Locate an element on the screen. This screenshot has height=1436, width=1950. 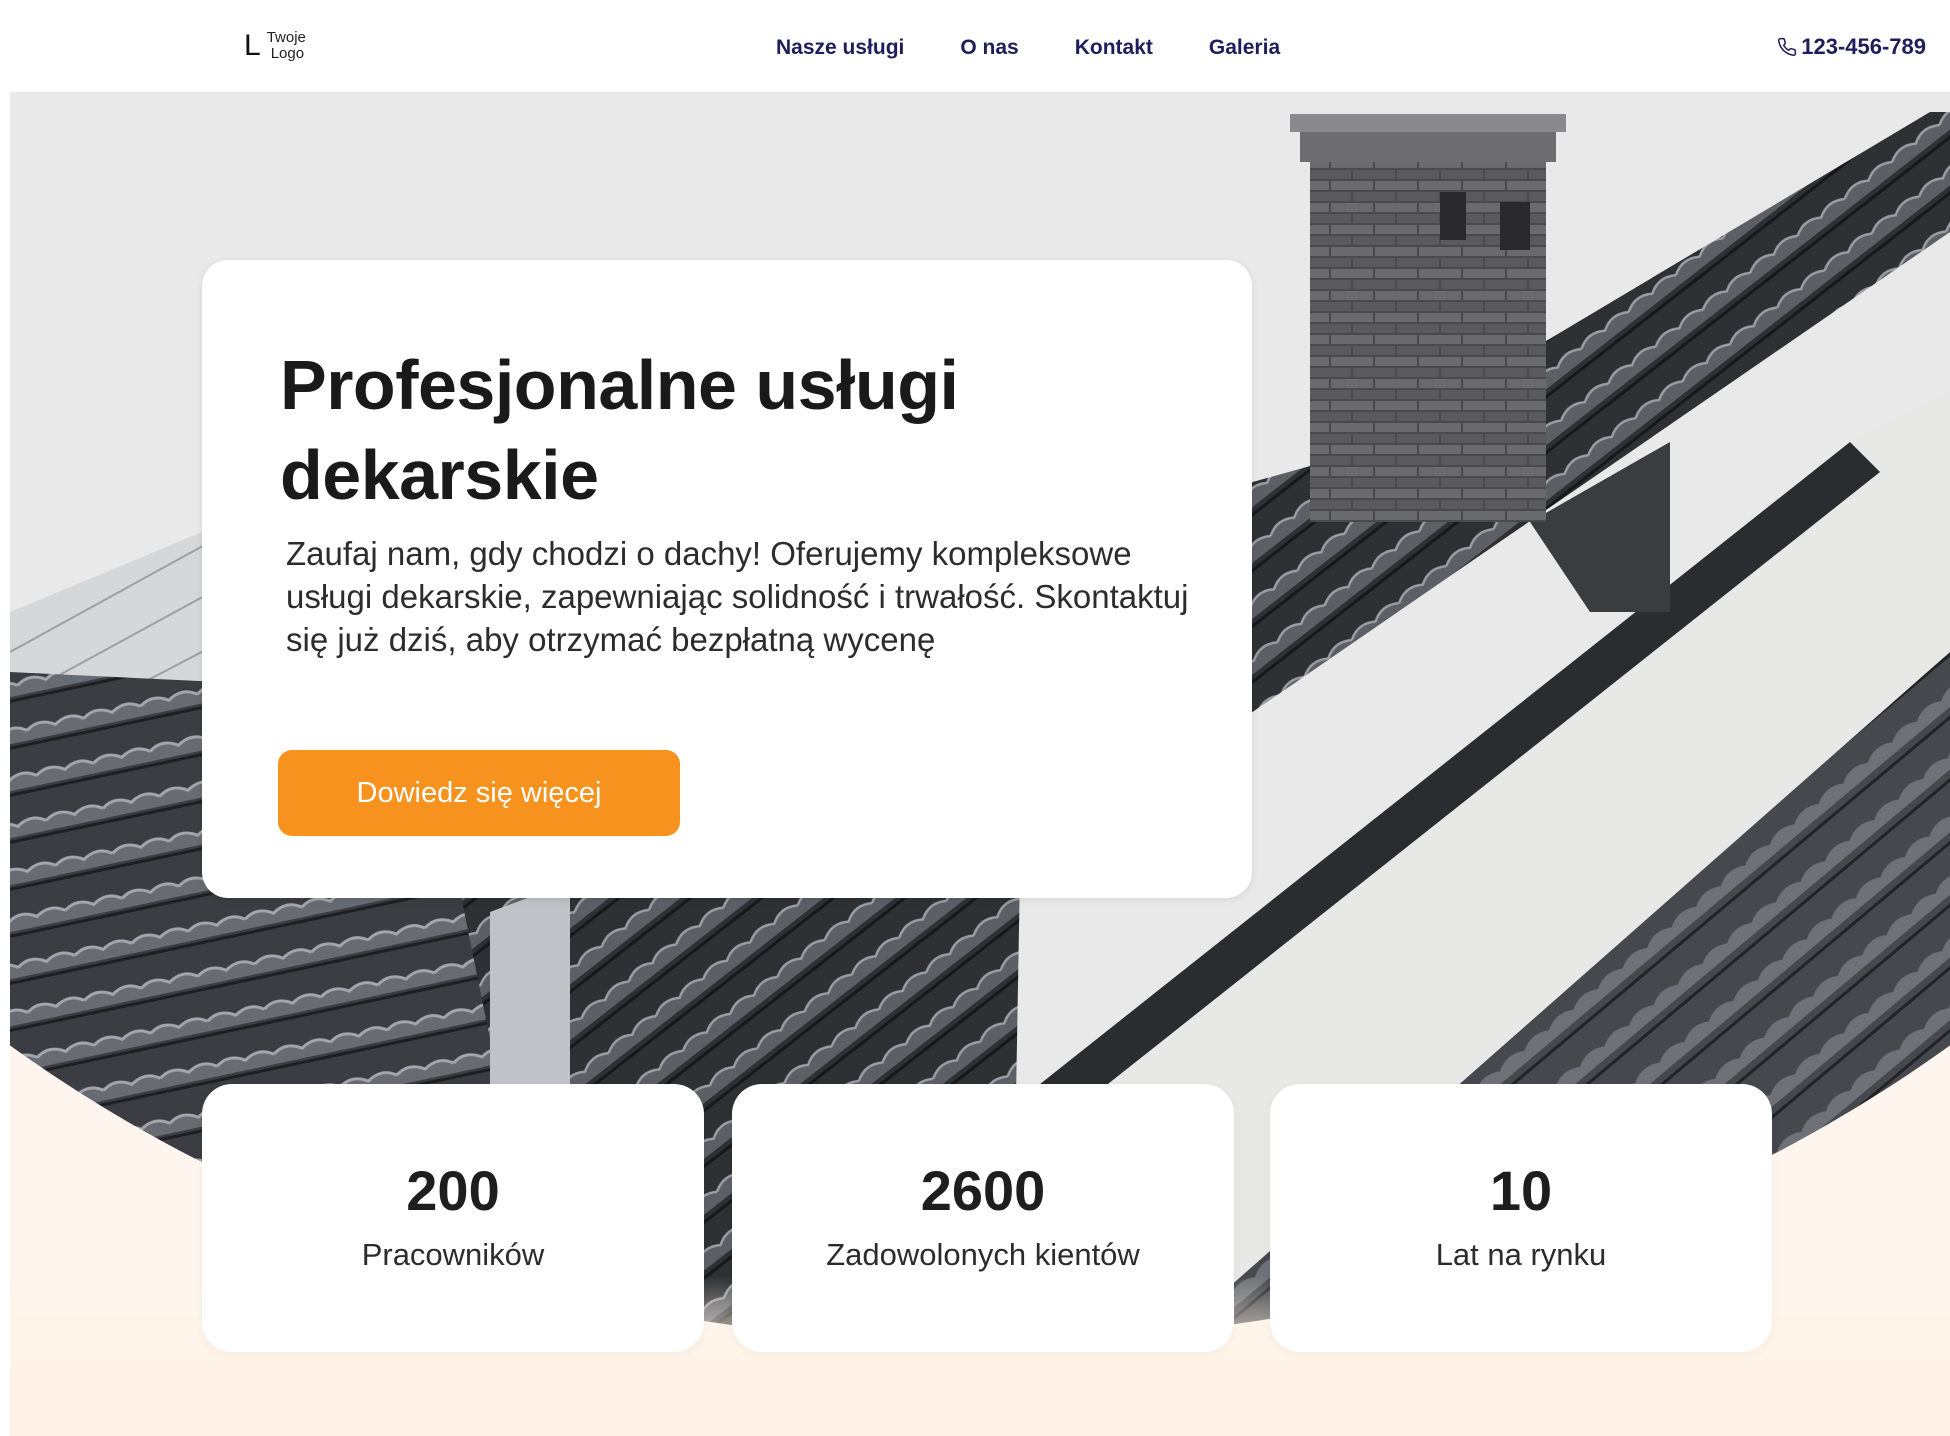
nav-item-services: Nasze usługi is located at coordinates (840, 48).